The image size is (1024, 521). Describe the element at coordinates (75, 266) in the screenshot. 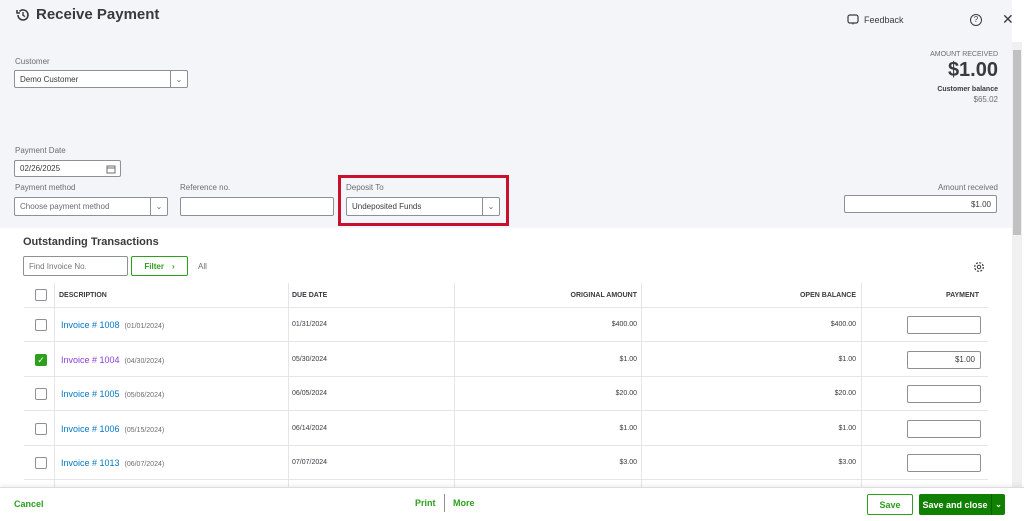

I see `find-invoice-input` at that location.